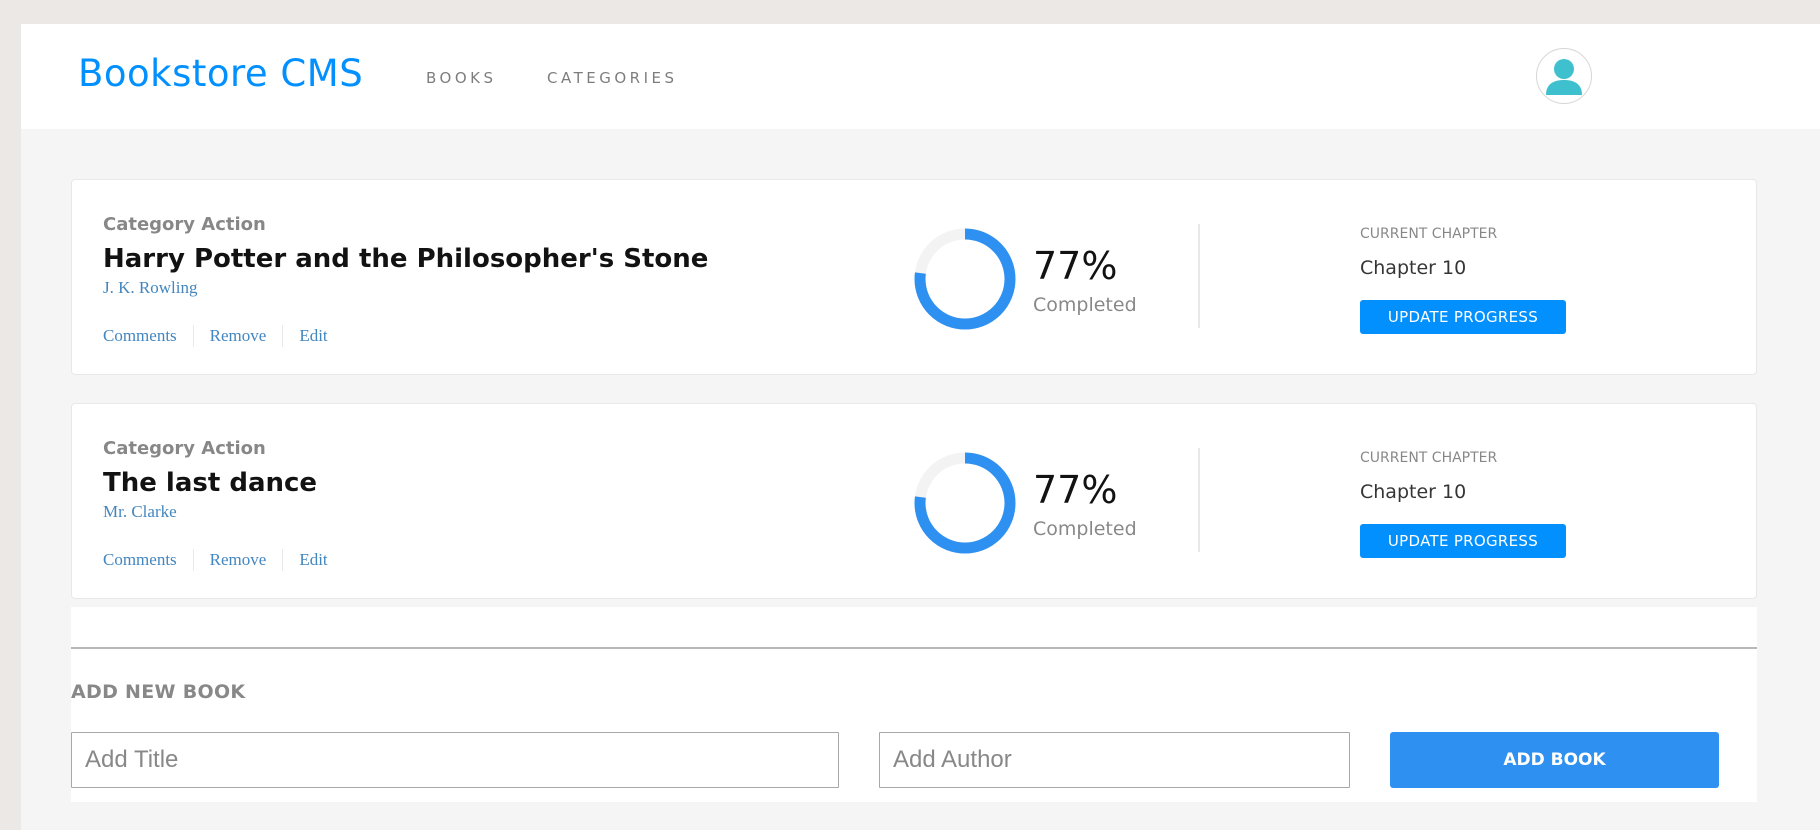 The height and width of the screenshot is (830, 1820). Describe the element at coordinates (461, 78) in the screenshot. I see `nav-books: BOOKS` at that location.